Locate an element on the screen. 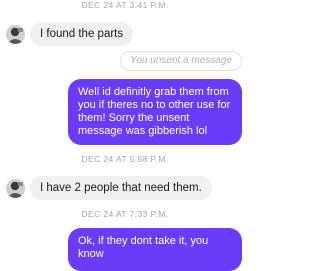  timestamp: DEC 24 AT 3:41 P.M. is located at coordinates (125, 5).